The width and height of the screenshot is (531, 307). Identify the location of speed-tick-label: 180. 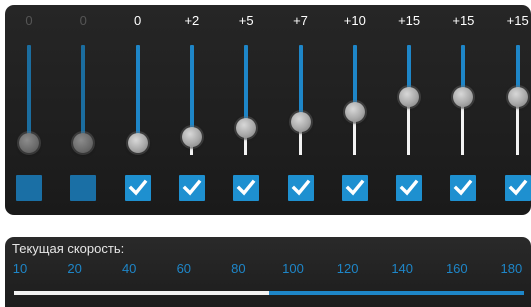
(511, 268).